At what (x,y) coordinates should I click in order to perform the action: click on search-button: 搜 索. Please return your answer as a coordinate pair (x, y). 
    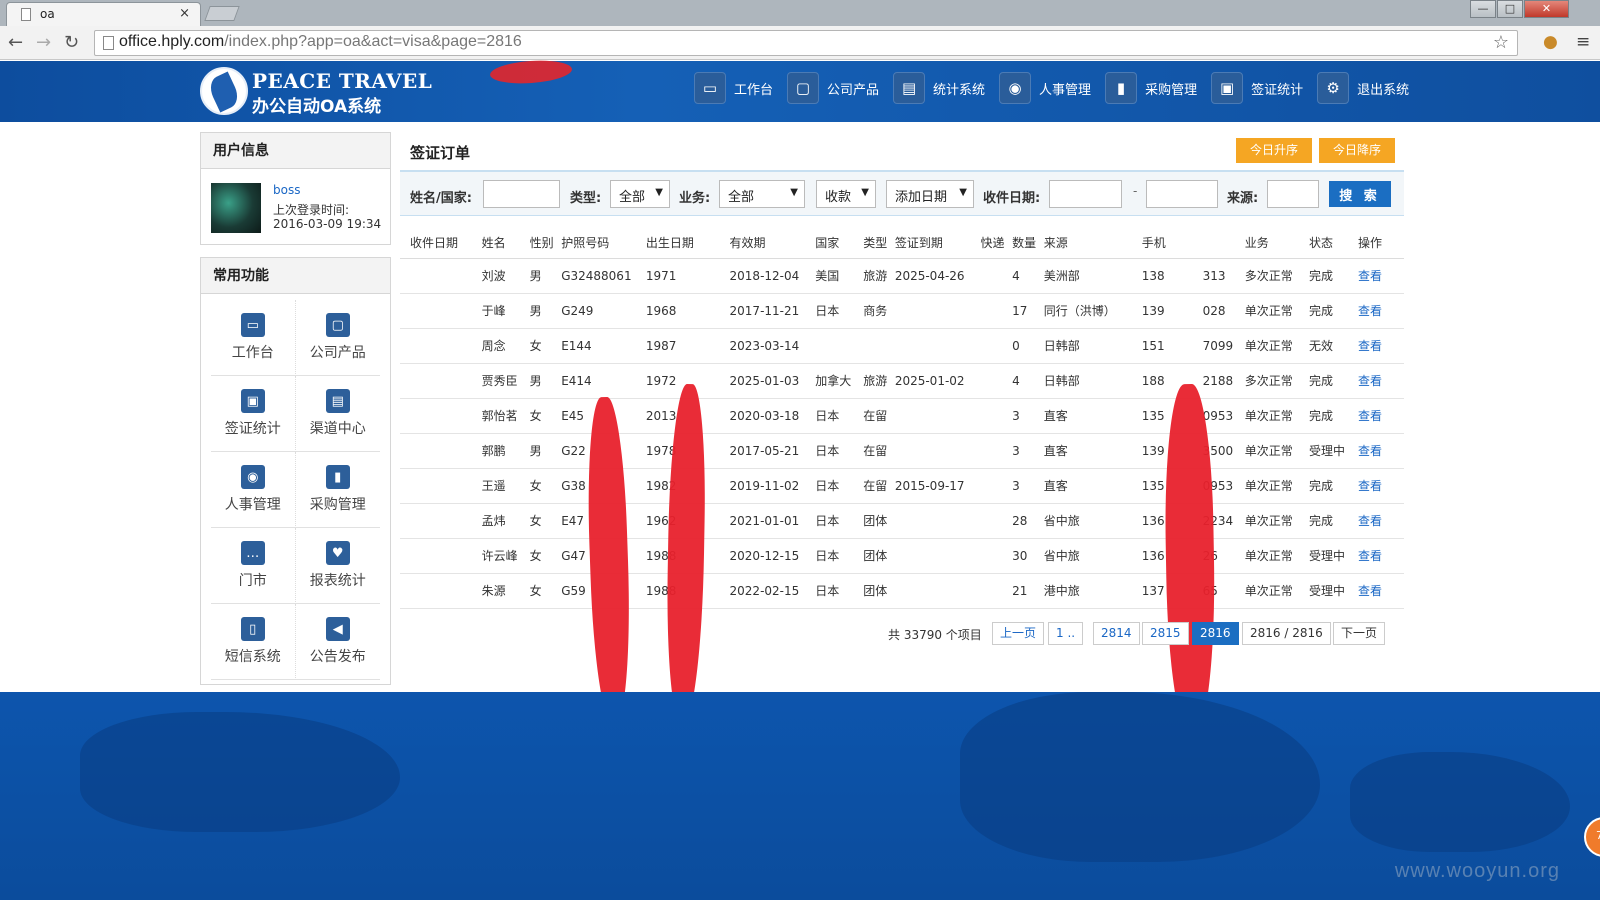
    Looking at the image, I should click on (1360, 194).